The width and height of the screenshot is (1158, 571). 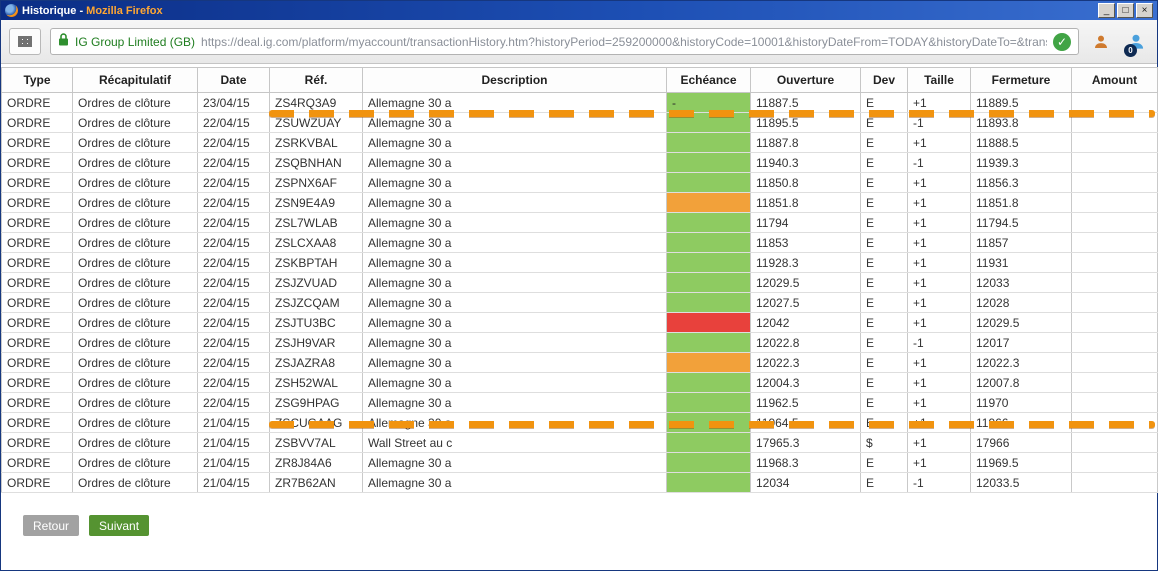 I want to click on cell-ref: ZR8J84A6, so click(x=316, y=462).